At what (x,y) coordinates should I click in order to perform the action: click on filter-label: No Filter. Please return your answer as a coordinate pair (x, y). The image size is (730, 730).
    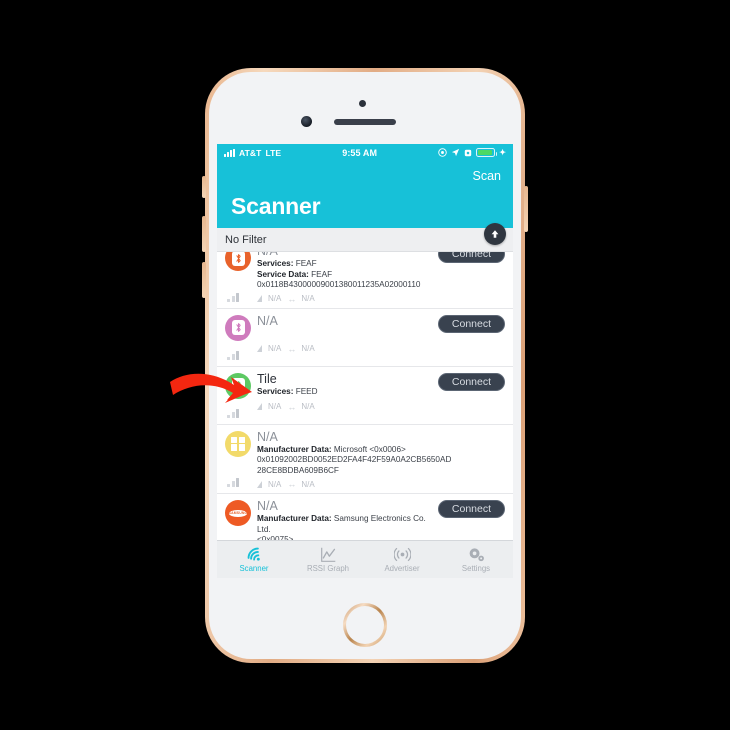
    Looking at the image, I should click on (246, 239).